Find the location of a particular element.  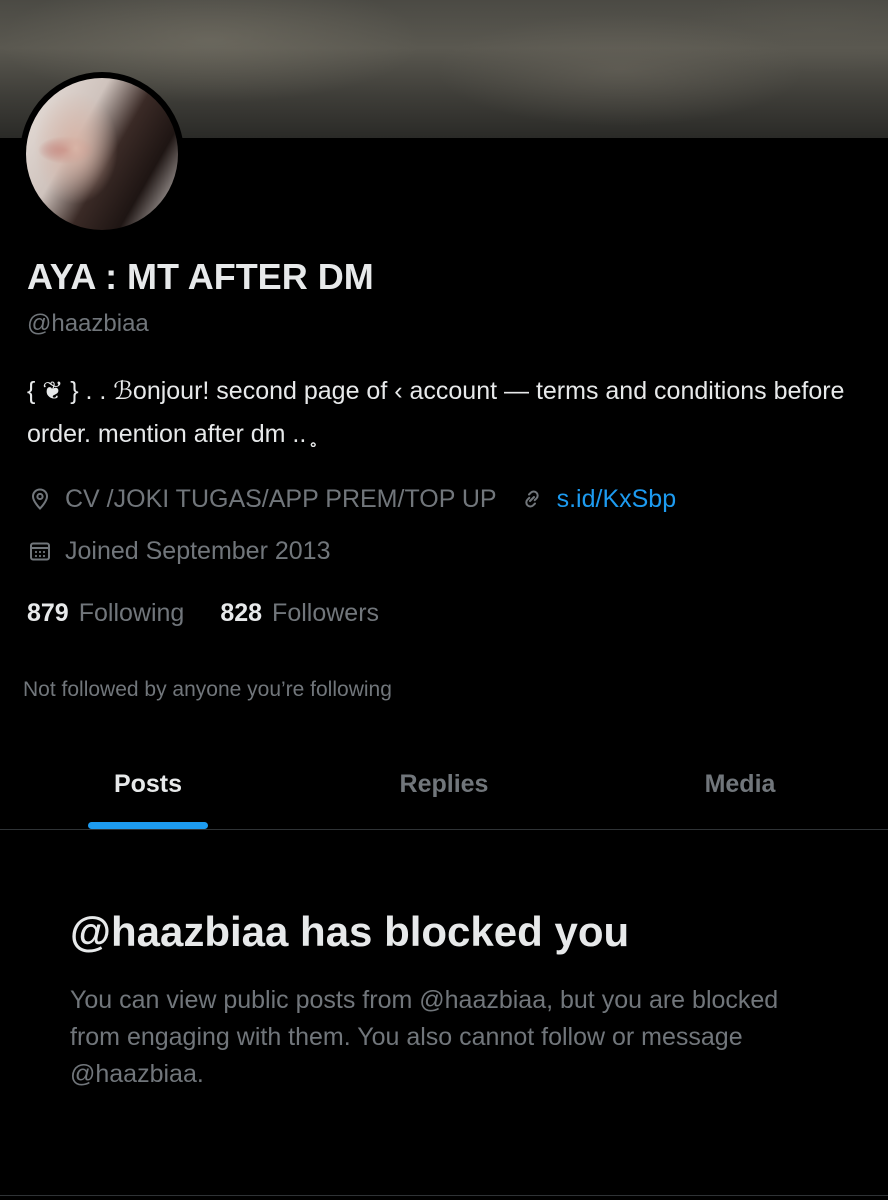

tab-replies-label: Replies is located at coordinates (444, 784).